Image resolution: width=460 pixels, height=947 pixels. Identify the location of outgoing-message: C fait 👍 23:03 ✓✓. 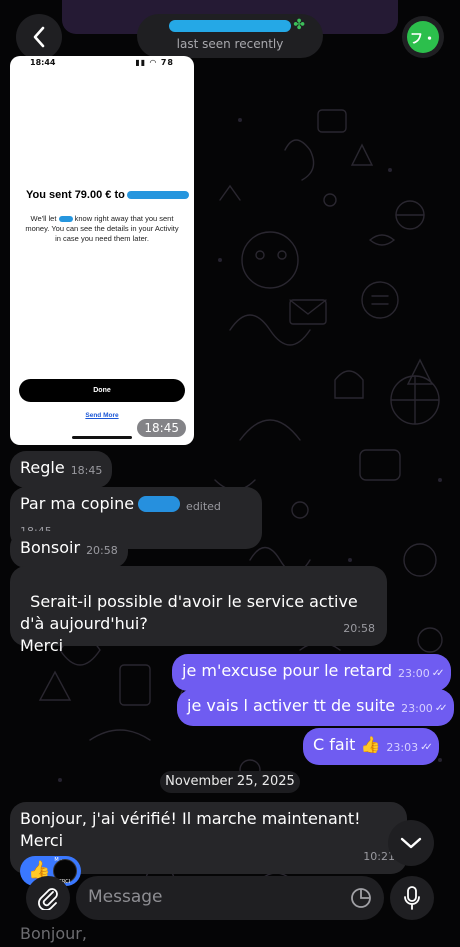
(371, 746).